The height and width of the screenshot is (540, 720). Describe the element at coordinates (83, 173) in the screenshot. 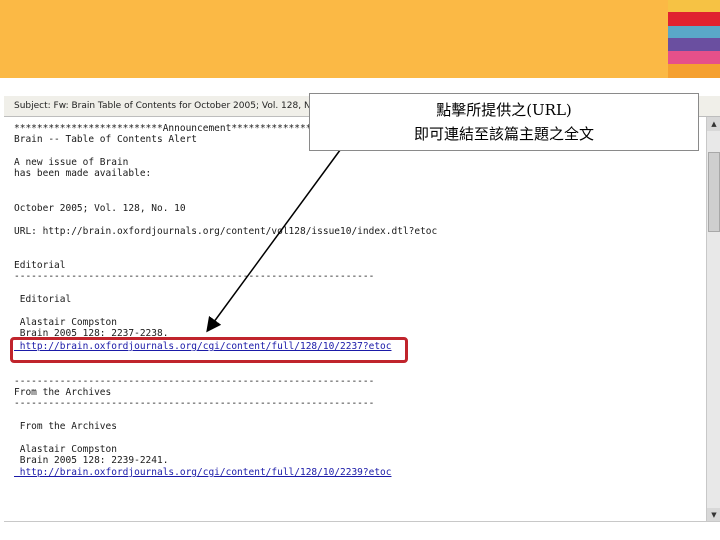

I see `issue-notice-line2: has been made available:` at that location.